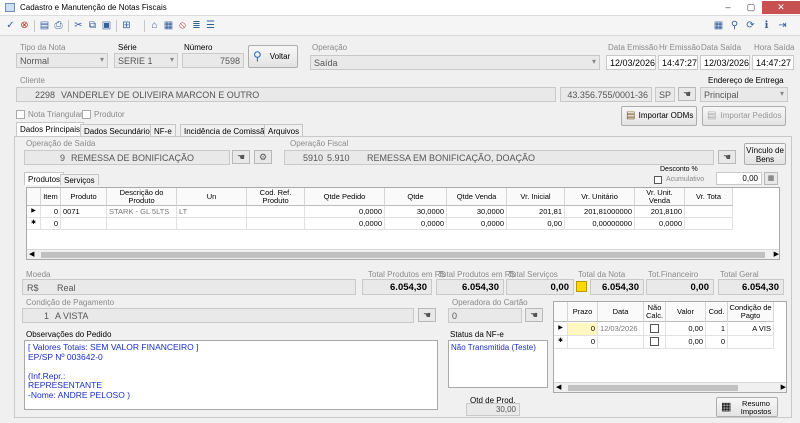  What do you see at coordinates (600, 224) in the screenshot?
I see `products-cell: 0,00000000` at bounding box center [600, 224].